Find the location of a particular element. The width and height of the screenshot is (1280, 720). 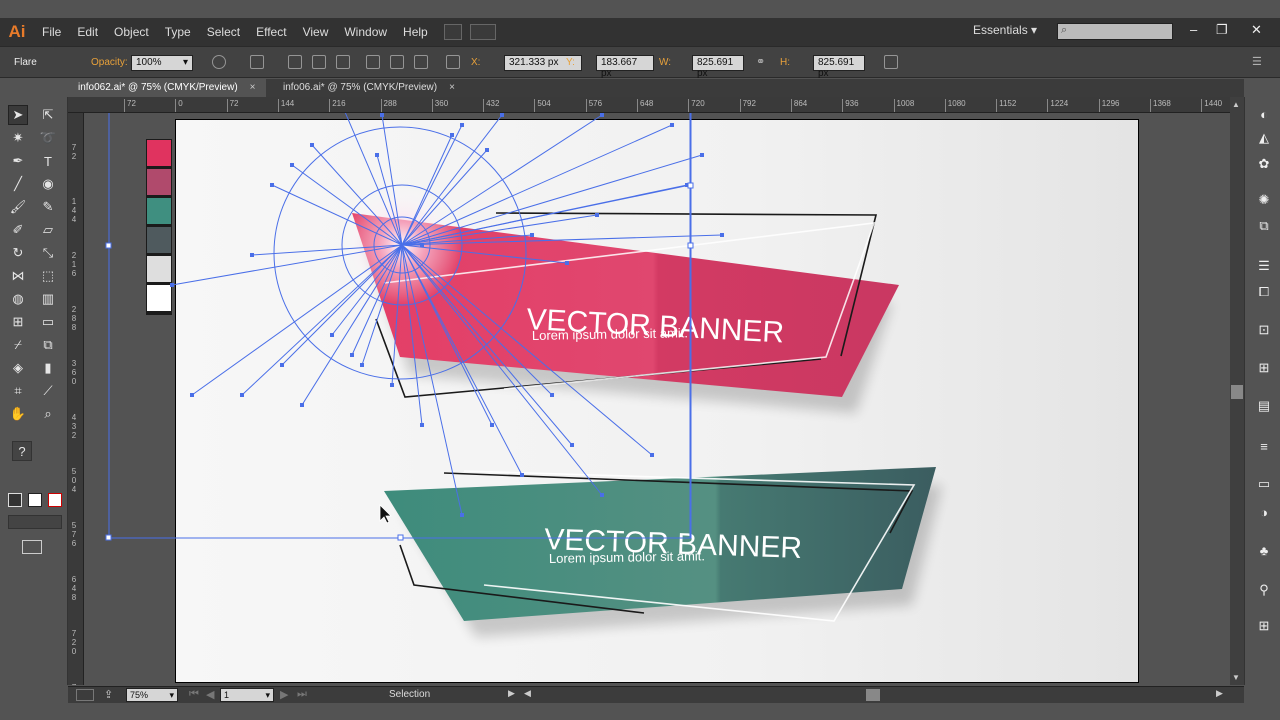

align-panel-icon: ⊞ is located at coordinates (1264, 368).